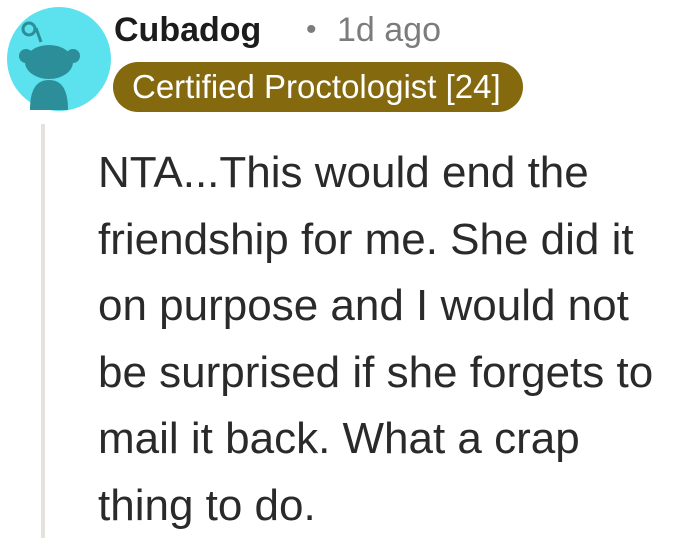 This screenshot has height=538, width=700. What do you see at coordinates (343, 172) in the screenshot?
I see `comment-body-line: NTA...This would end the` at bounding box center [343, 172].